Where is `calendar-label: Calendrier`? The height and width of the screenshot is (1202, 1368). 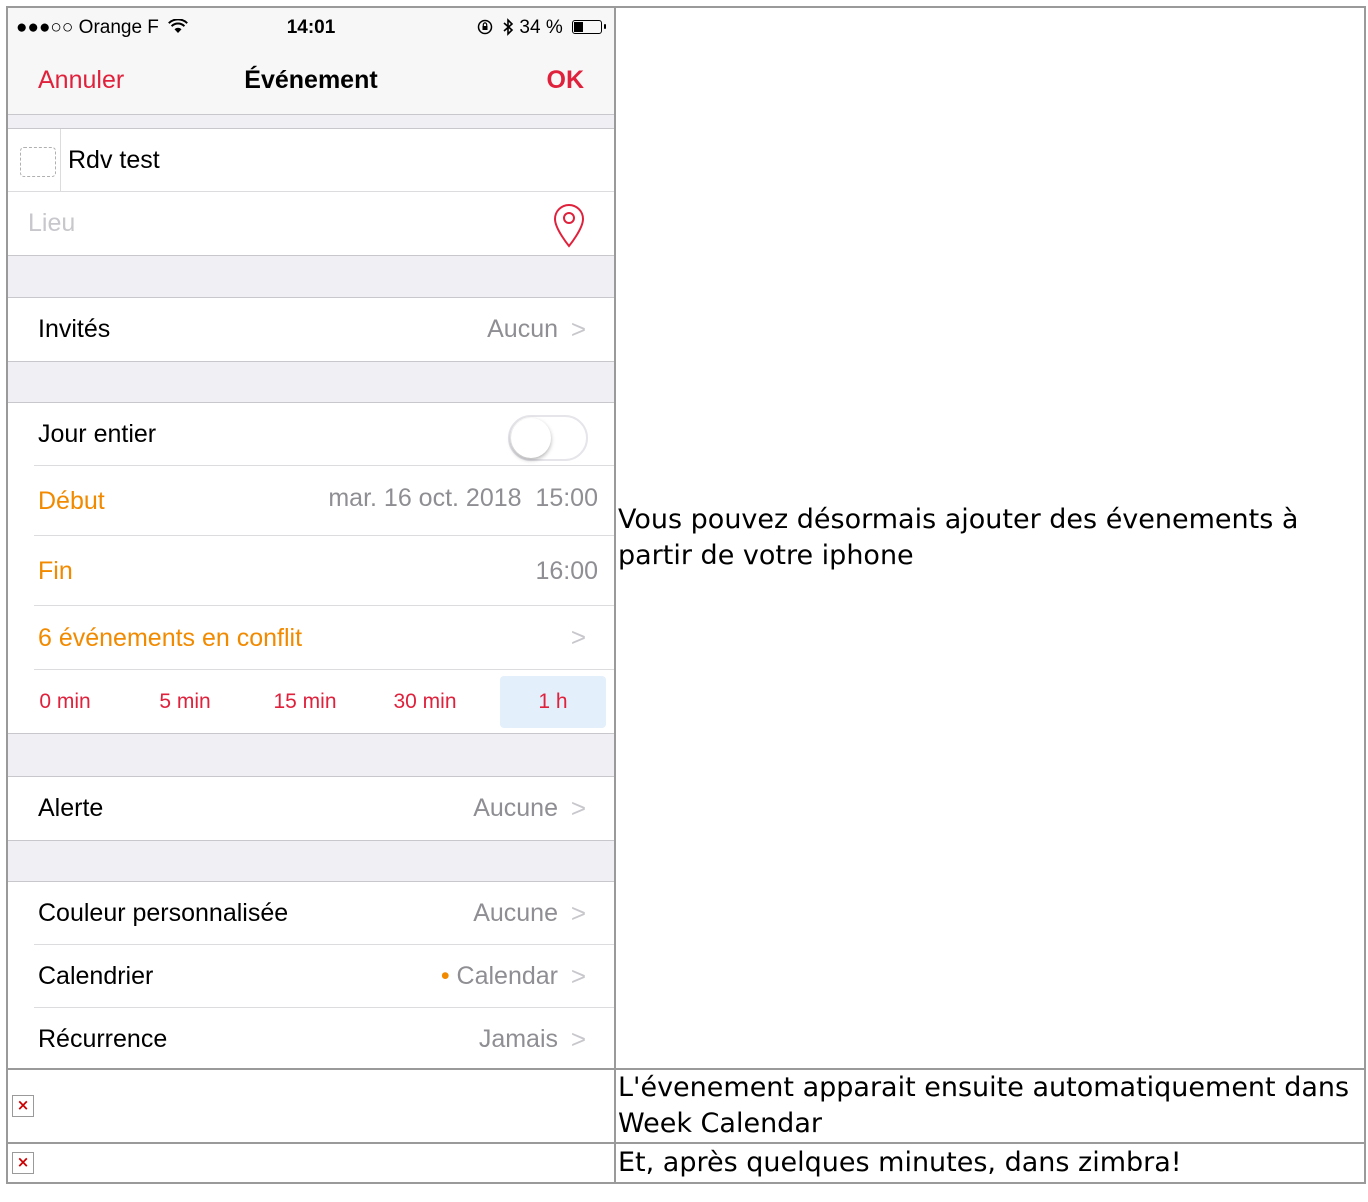
calendar-label: Calendrier is located at coordinates (96, 976).